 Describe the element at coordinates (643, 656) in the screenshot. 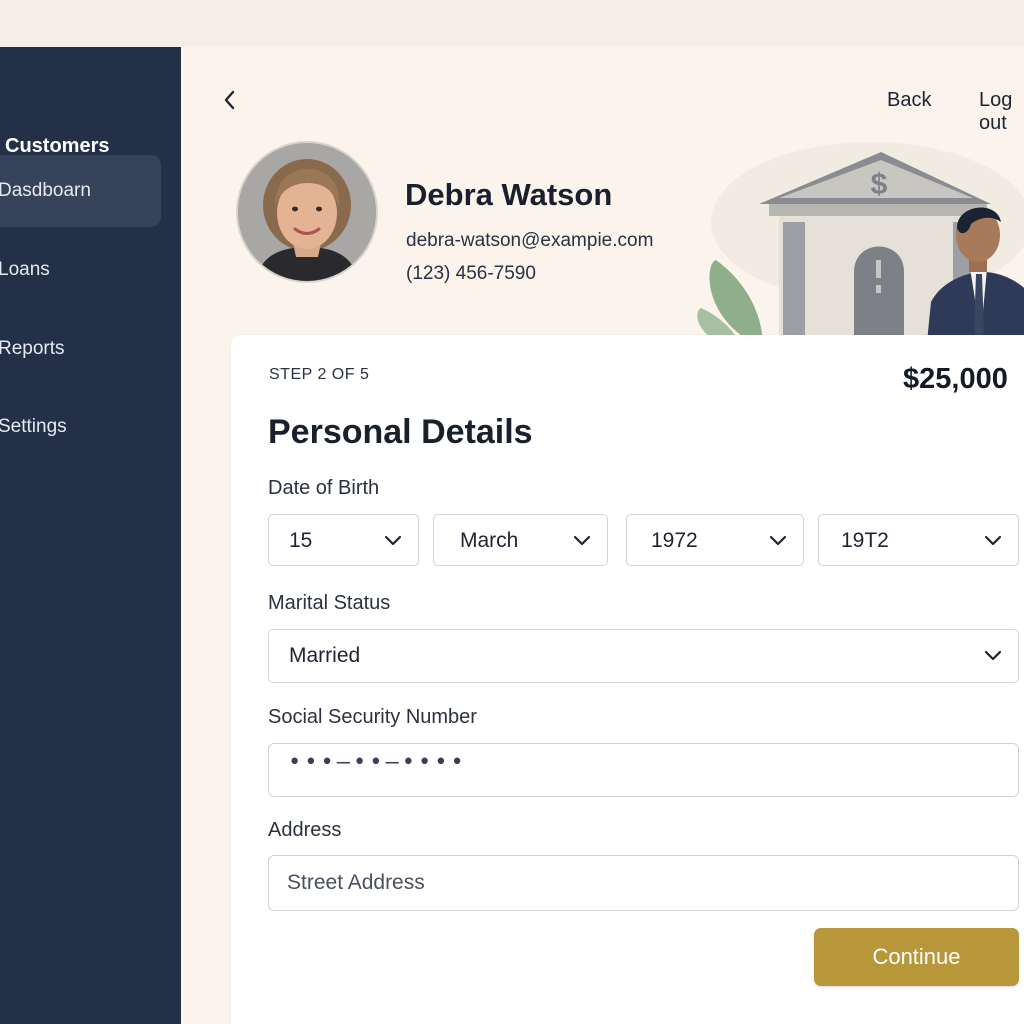

I see `marital-status-select: Married` at that location.